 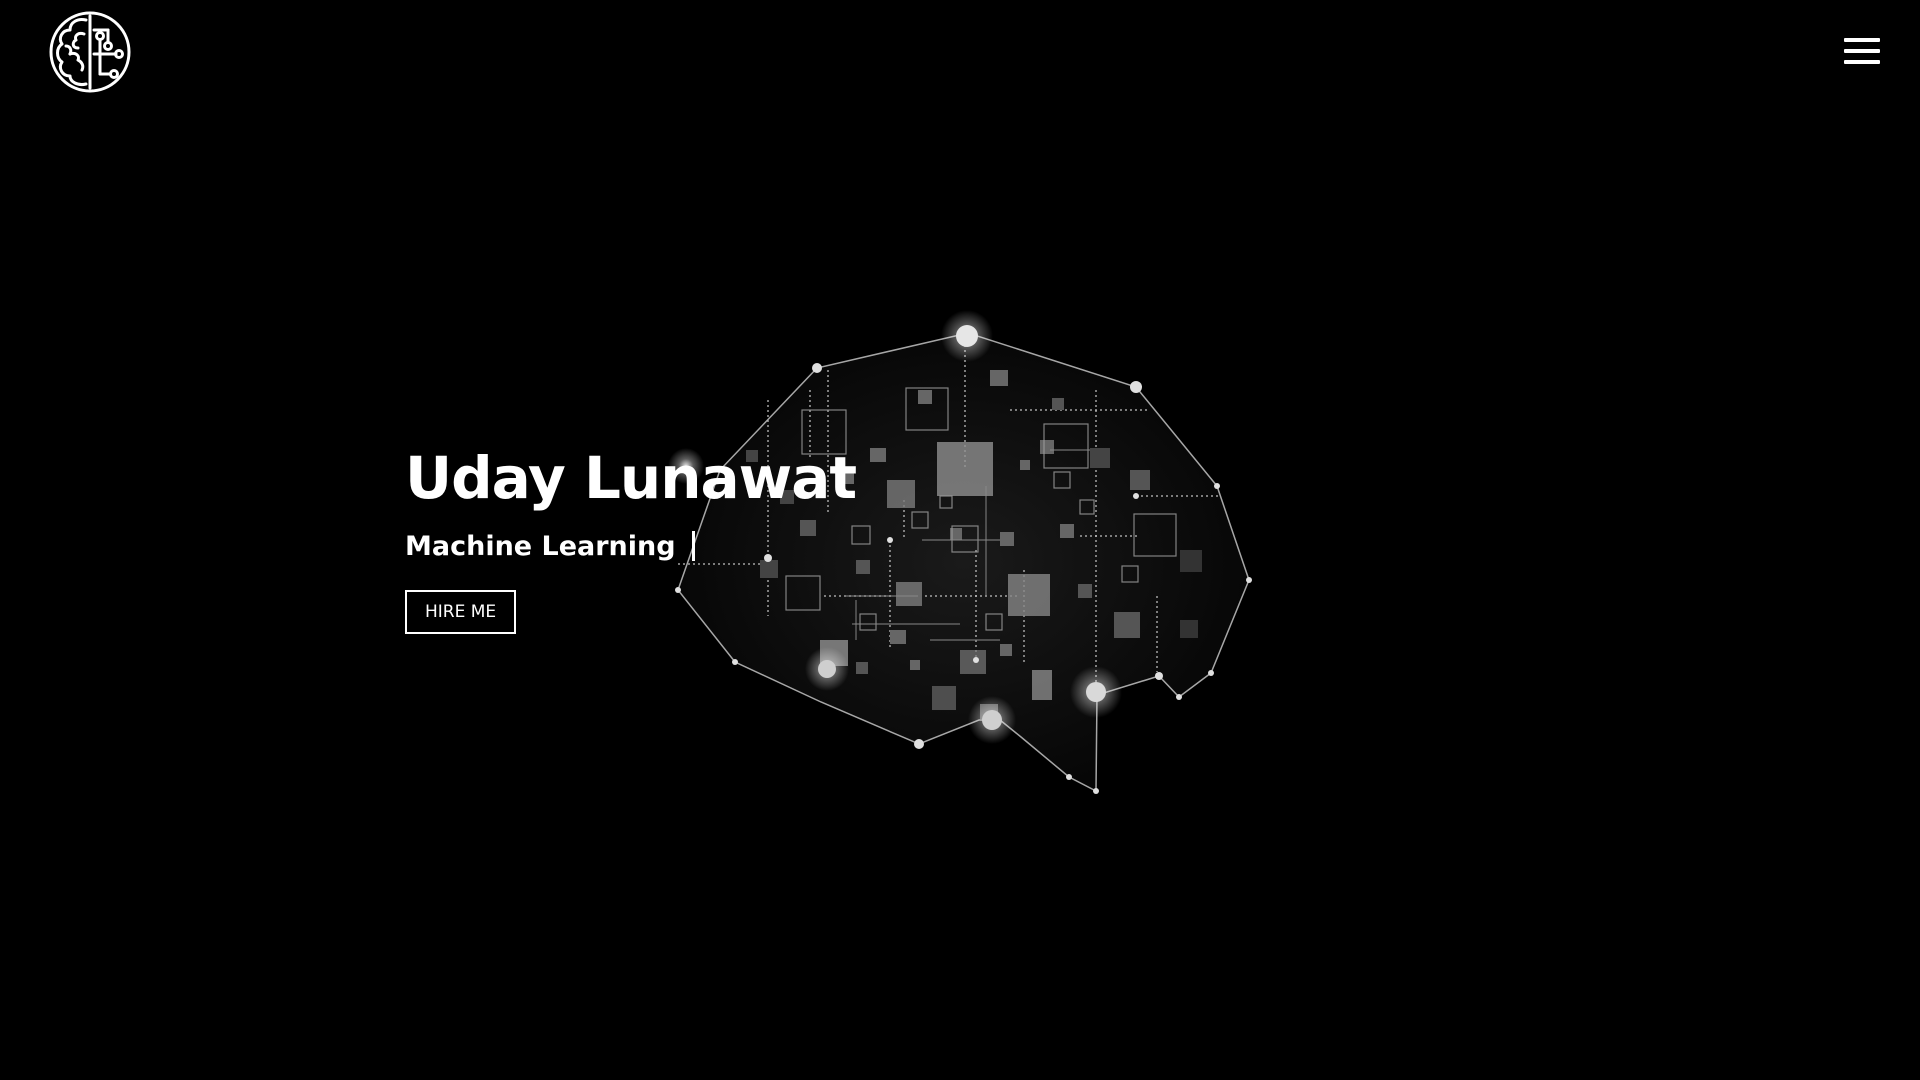 I want to click on typing-caret, so click(x=693, y=546).